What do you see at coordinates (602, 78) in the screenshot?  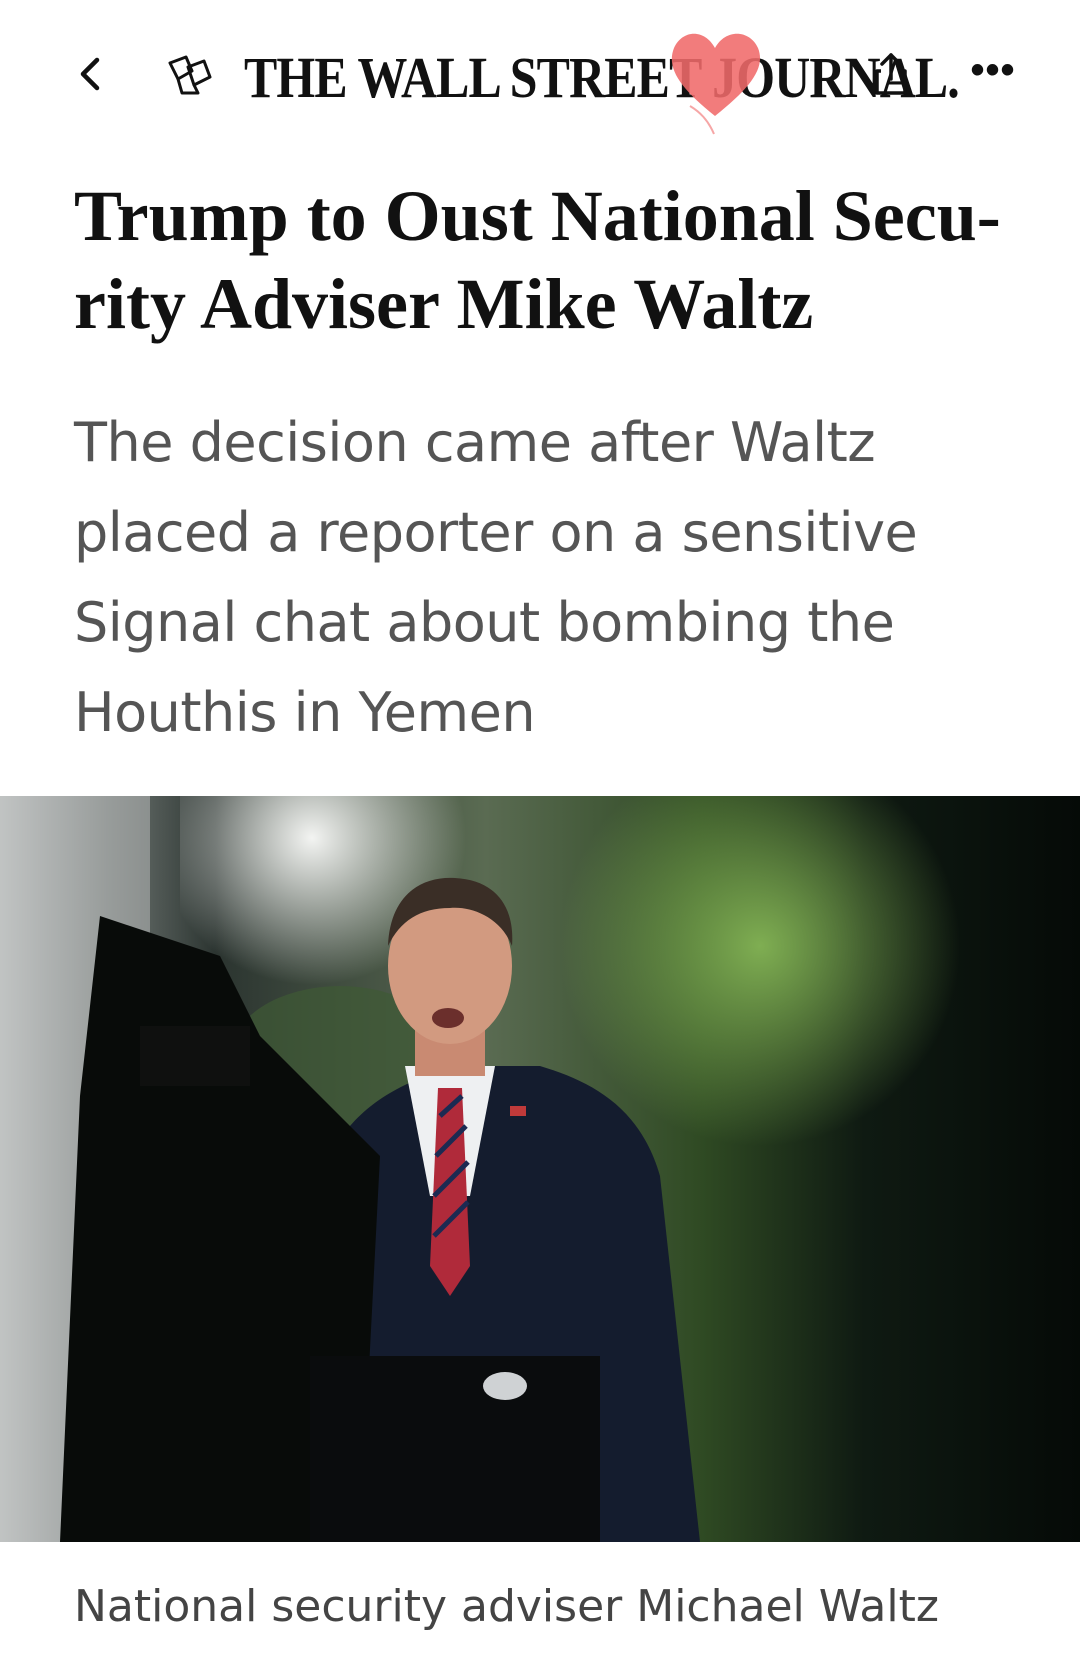 I see `publication-logo: THE WALL STREET JOURNAL.` at bounding box center [602, 78].